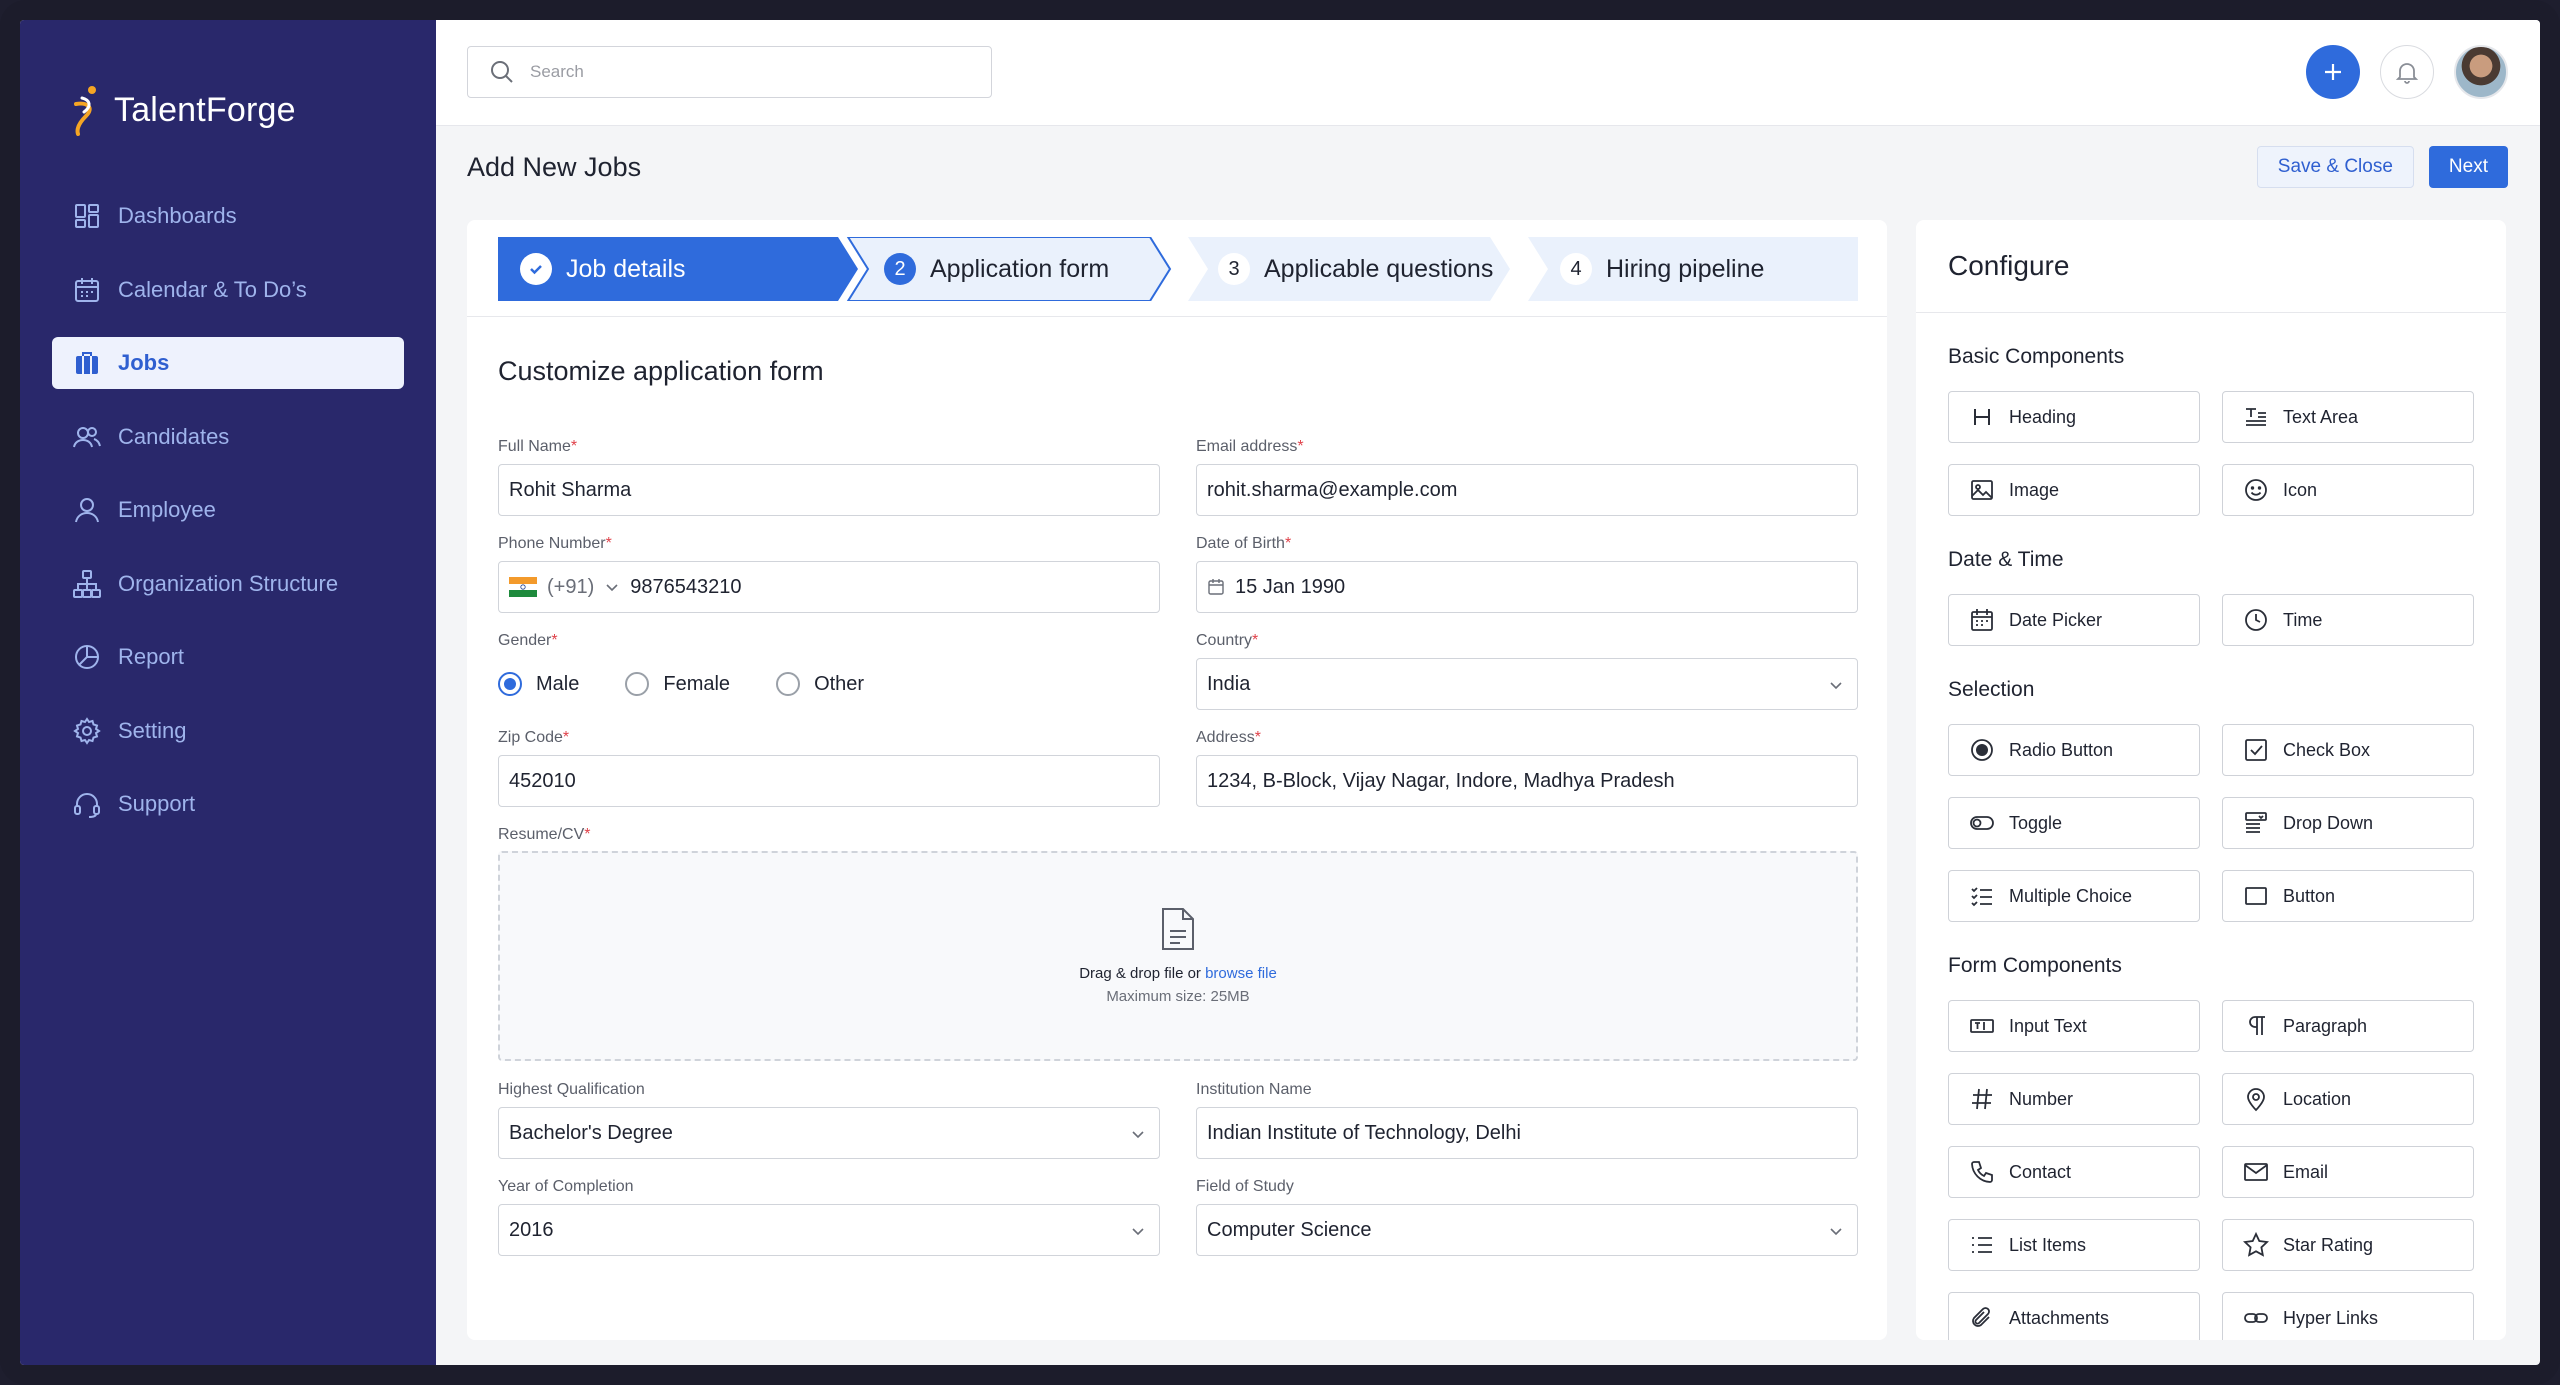 The height and width of the screenshot is (1385, 2560). I want to click on dropdown-icon, so click(2256, 822).